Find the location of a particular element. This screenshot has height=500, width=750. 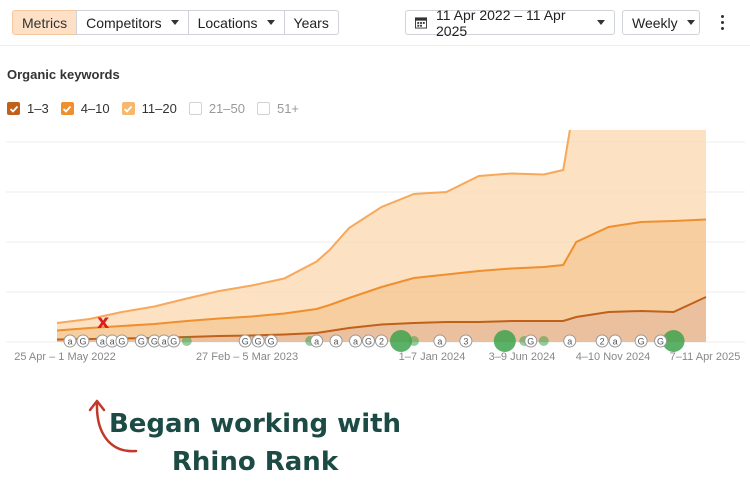

tab-years: Years is located at coordinates (311, 22).